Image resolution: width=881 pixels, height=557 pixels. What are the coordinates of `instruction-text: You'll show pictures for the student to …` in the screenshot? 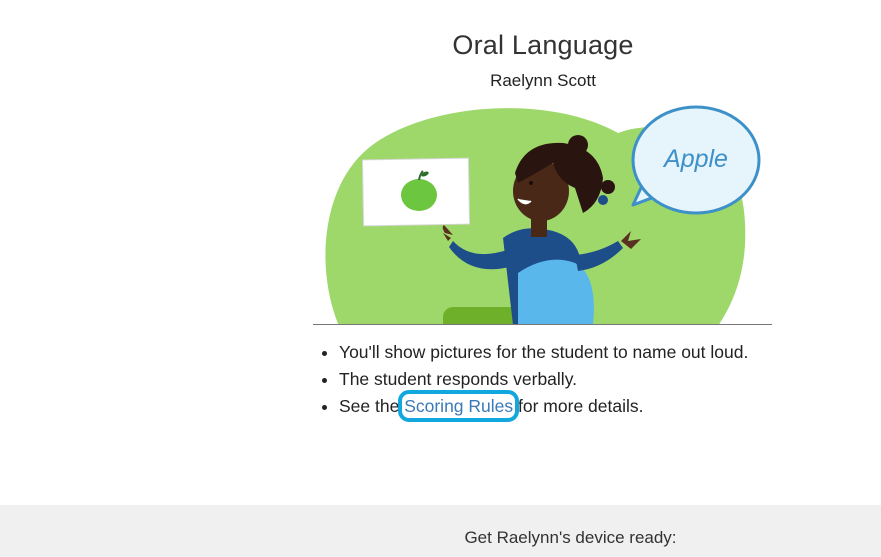 It's located at (544, 352).